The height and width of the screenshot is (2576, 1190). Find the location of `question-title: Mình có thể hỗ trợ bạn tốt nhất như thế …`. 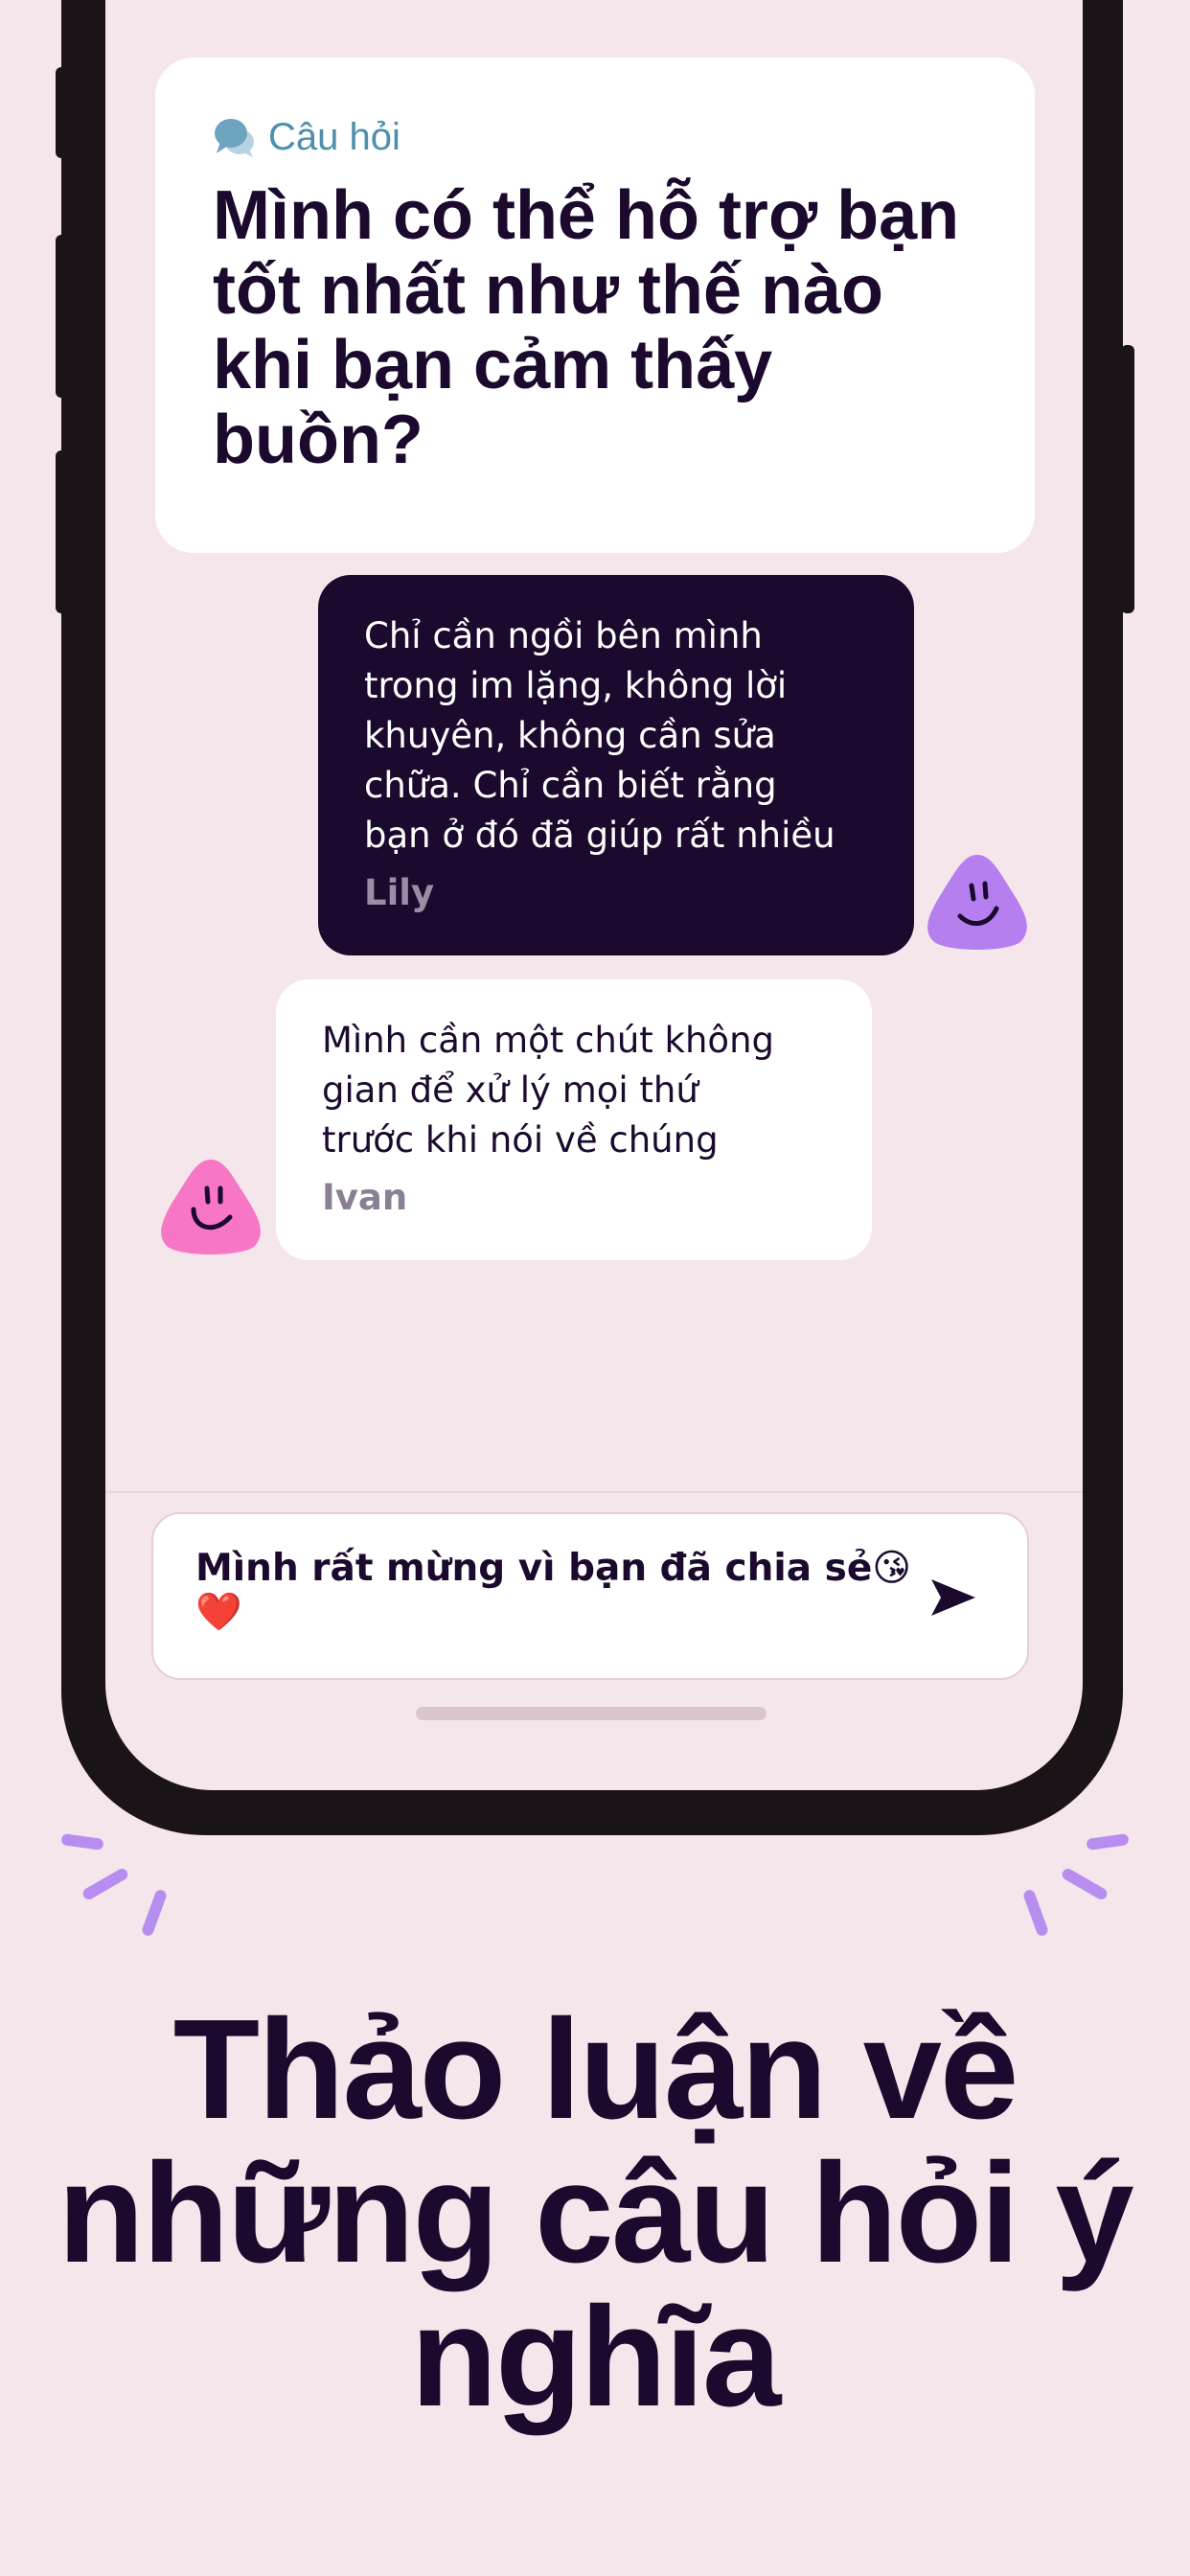

question-title: Mình có thể hỗ trợ bạn tốt nhất như thế … is located at coordinates (587, 327).